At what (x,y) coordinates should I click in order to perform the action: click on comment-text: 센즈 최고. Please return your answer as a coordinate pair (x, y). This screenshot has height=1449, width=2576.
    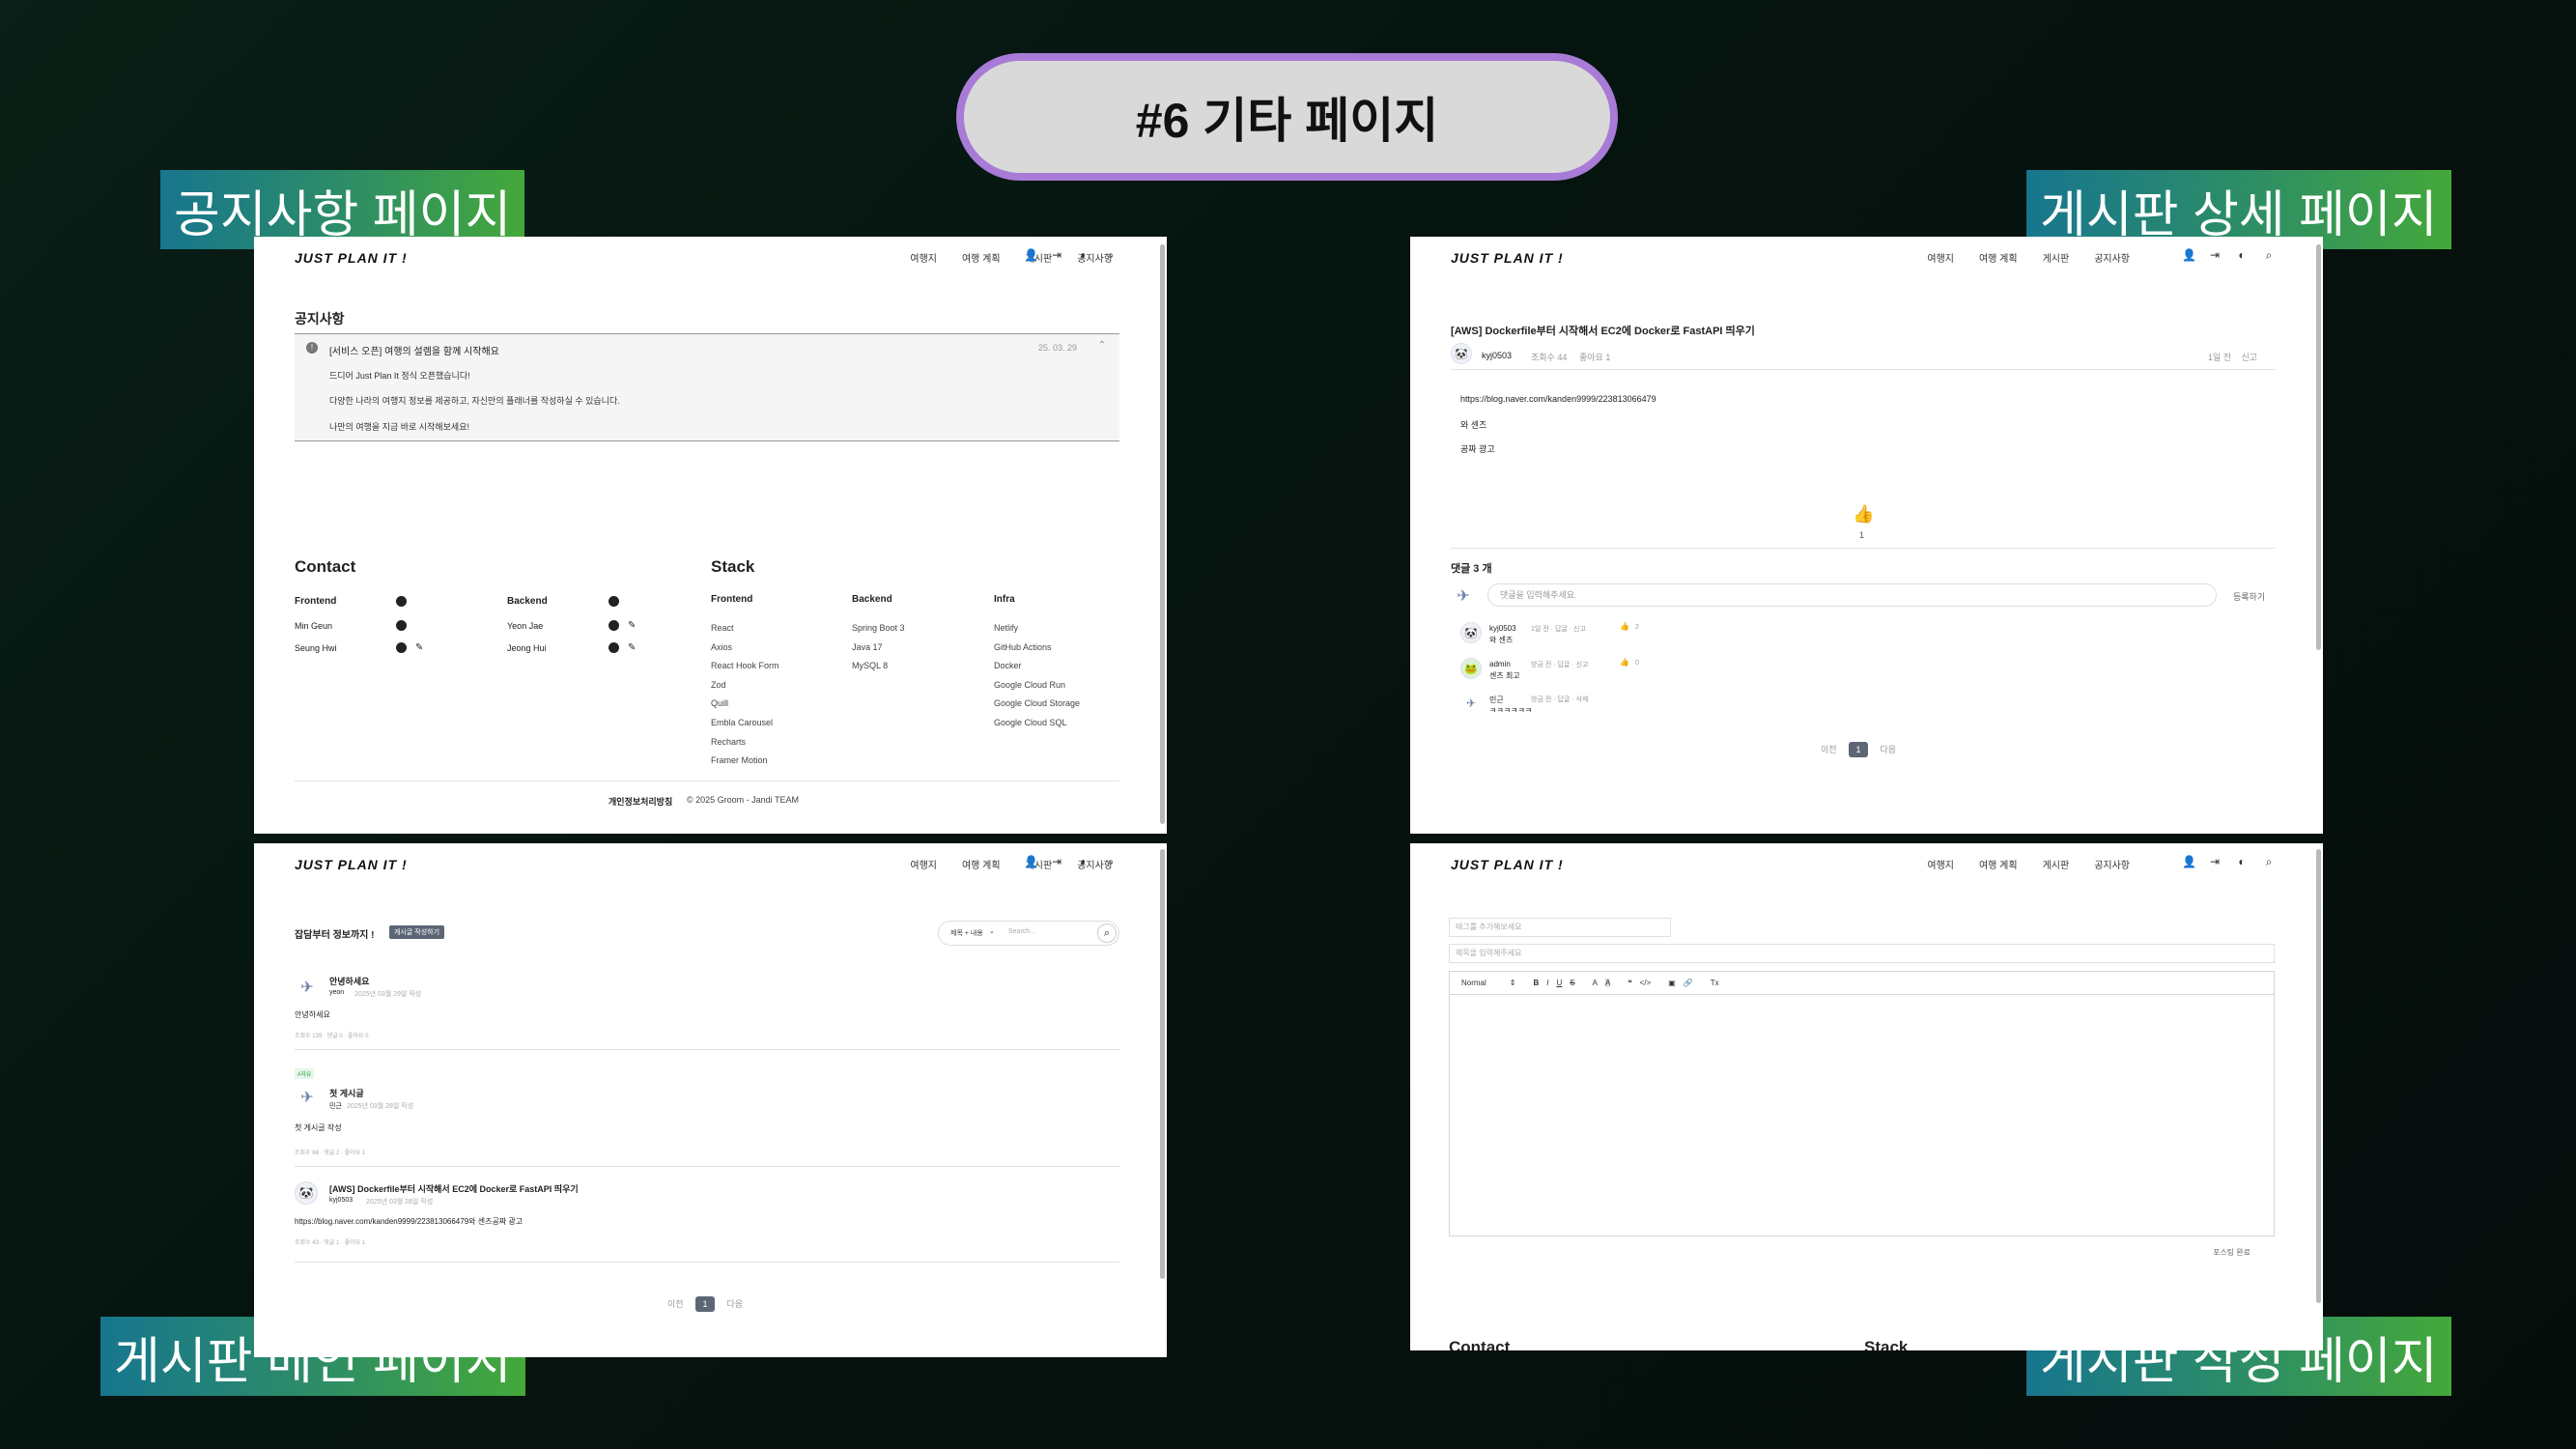
    Looking at the image, I should click on (1504, 675).